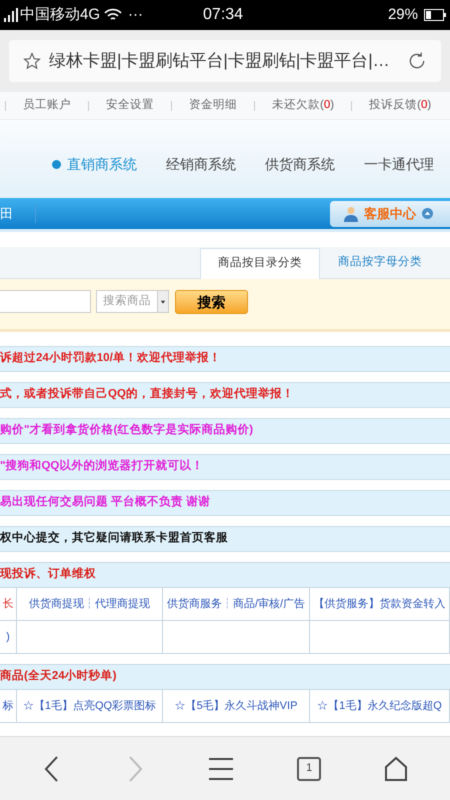 This screenshot has width=450, height=800. Describe the element at coordinates (380, 262) in the screenshot. I see `category-tab: 商品按字母分类` at that location.